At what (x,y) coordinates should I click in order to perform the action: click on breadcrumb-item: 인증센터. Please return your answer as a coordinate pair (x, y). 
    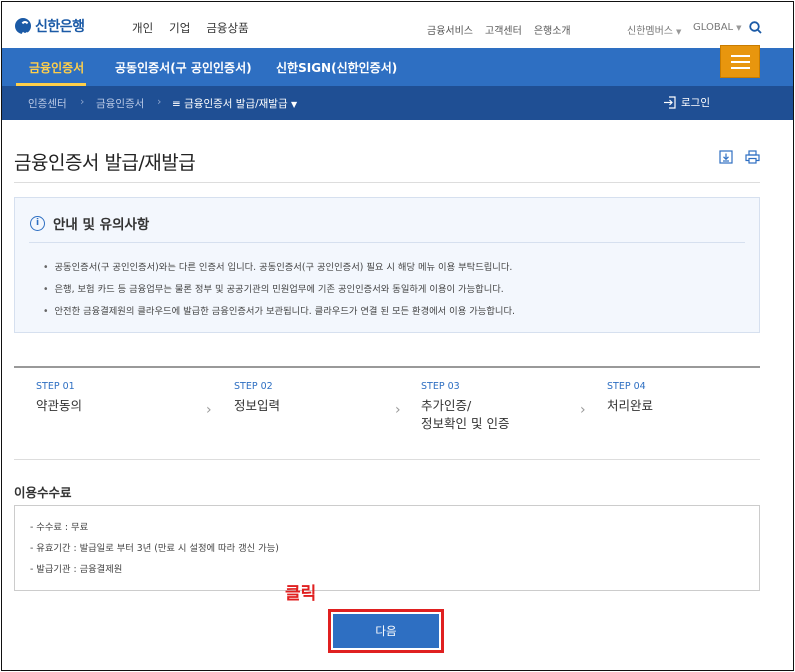
    Looking at the image, I should click on (47, 103).